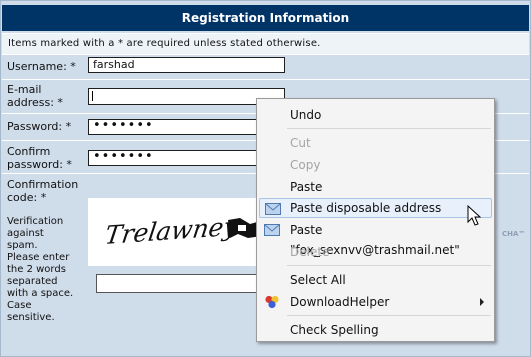 This screenshot has height=357, width=531. What do you see at coordinates (92, 96) in the screenshot?
I see `text-caret` at bounding box center [92, 96].